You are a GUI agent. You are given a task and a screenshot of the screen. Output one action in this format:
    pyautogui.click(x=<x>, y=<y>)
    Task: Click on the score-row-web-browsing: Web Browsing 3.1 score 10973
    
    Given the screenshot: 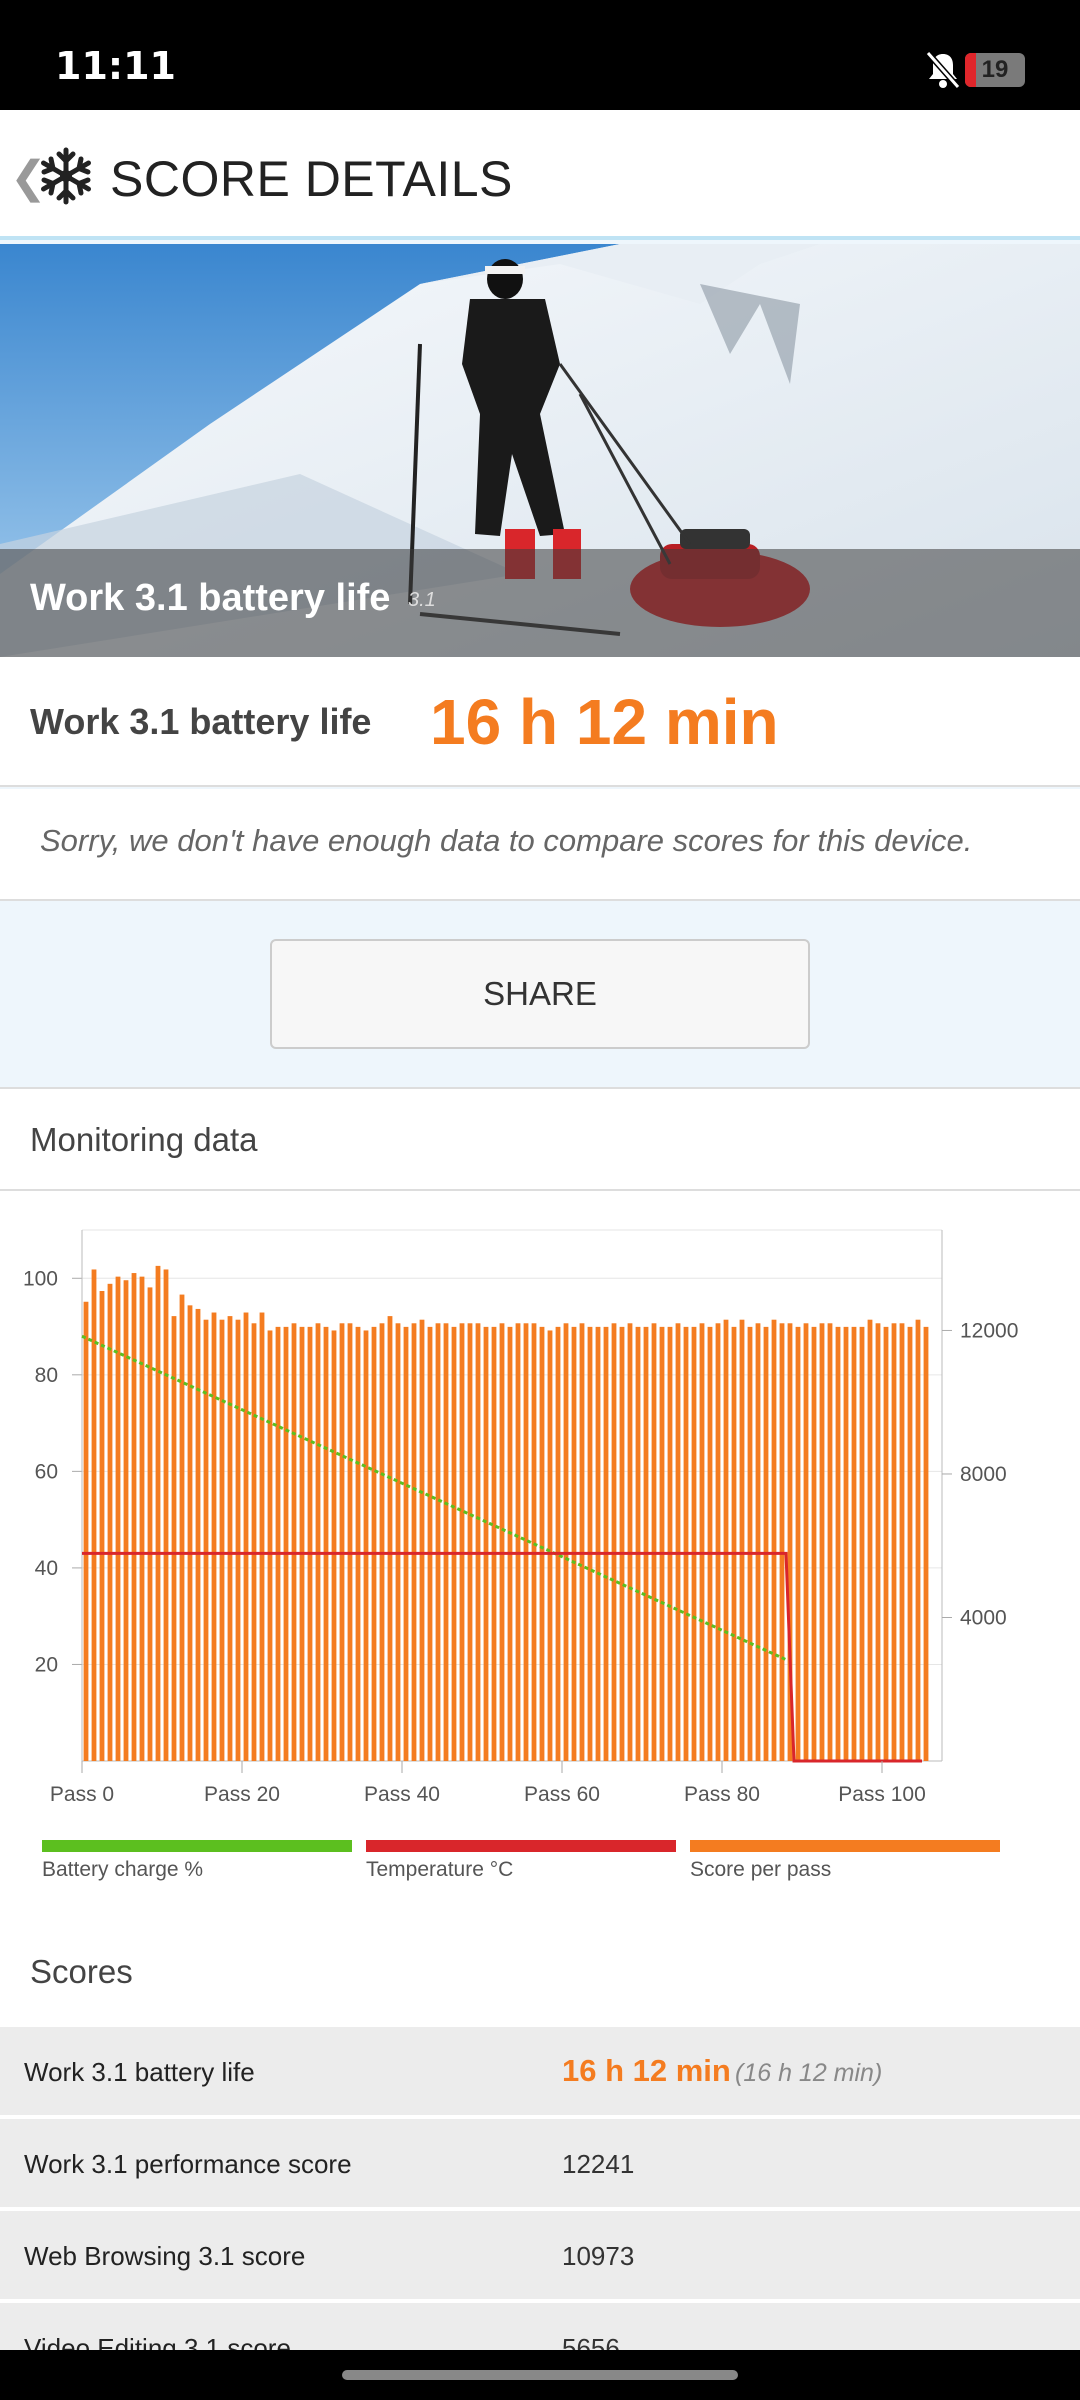 What is the action you would take?
    pyautogui.click(x=540, y=2257)
    